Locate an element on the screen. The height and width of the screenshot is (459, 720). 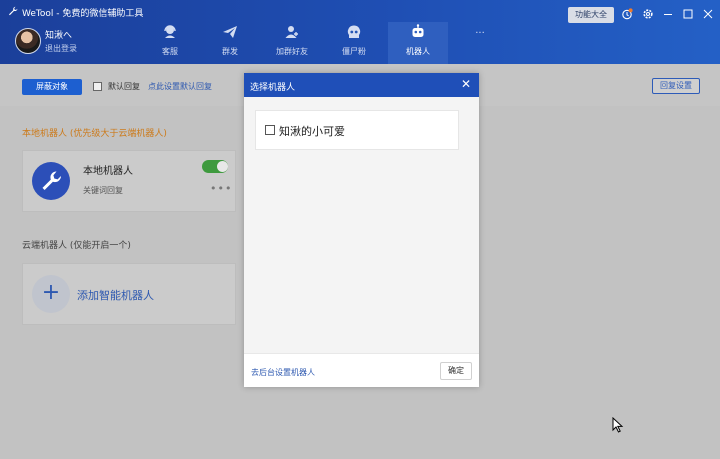
avatar is located at coordinates (28, 41).